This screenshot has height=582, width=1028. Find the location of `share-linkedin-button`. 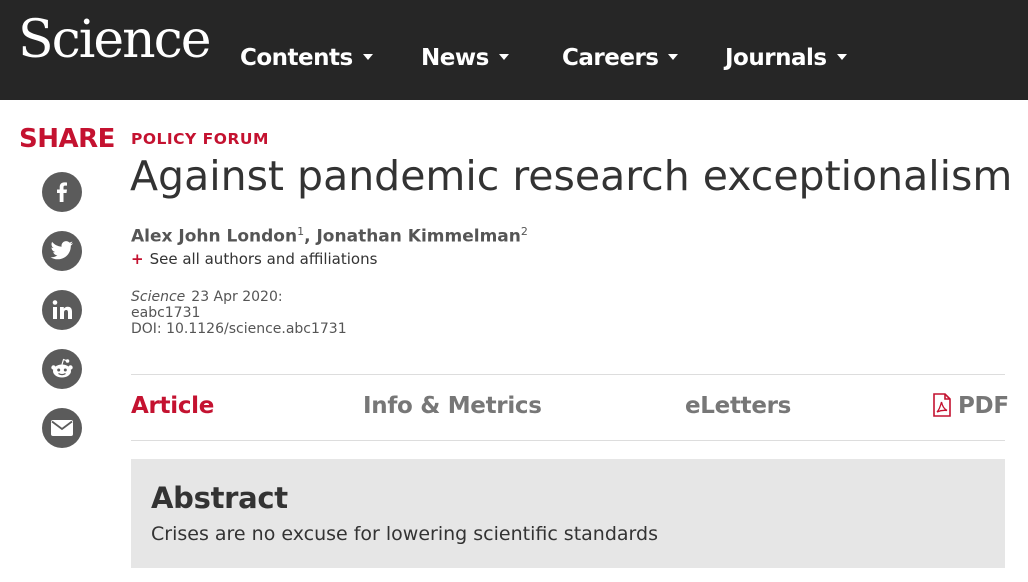

share-linkedin-button is located at coordinates (62, 310).